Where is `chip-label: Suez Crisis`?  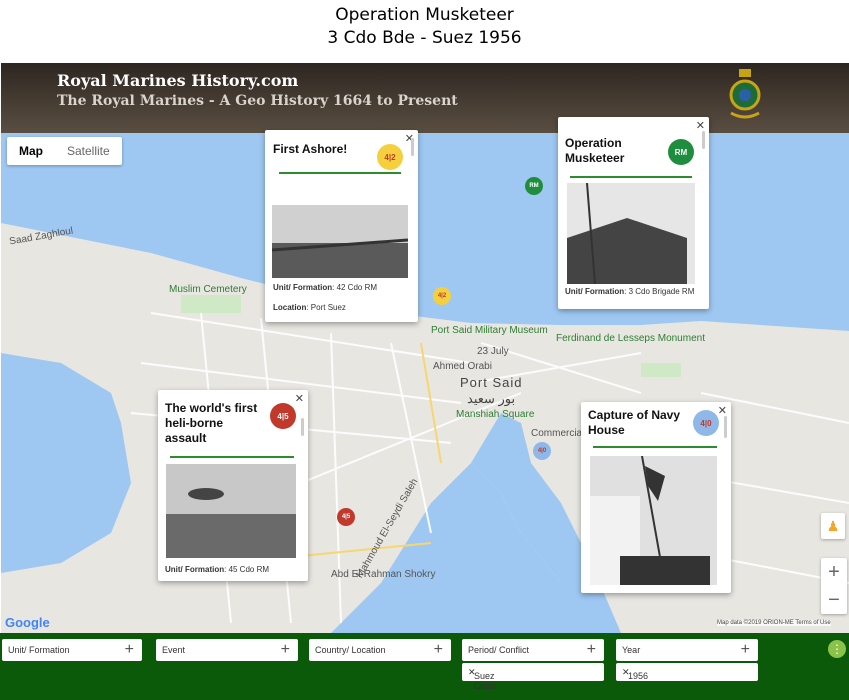 chip-label: Suez Crisis is located at coordinates (485, 681).